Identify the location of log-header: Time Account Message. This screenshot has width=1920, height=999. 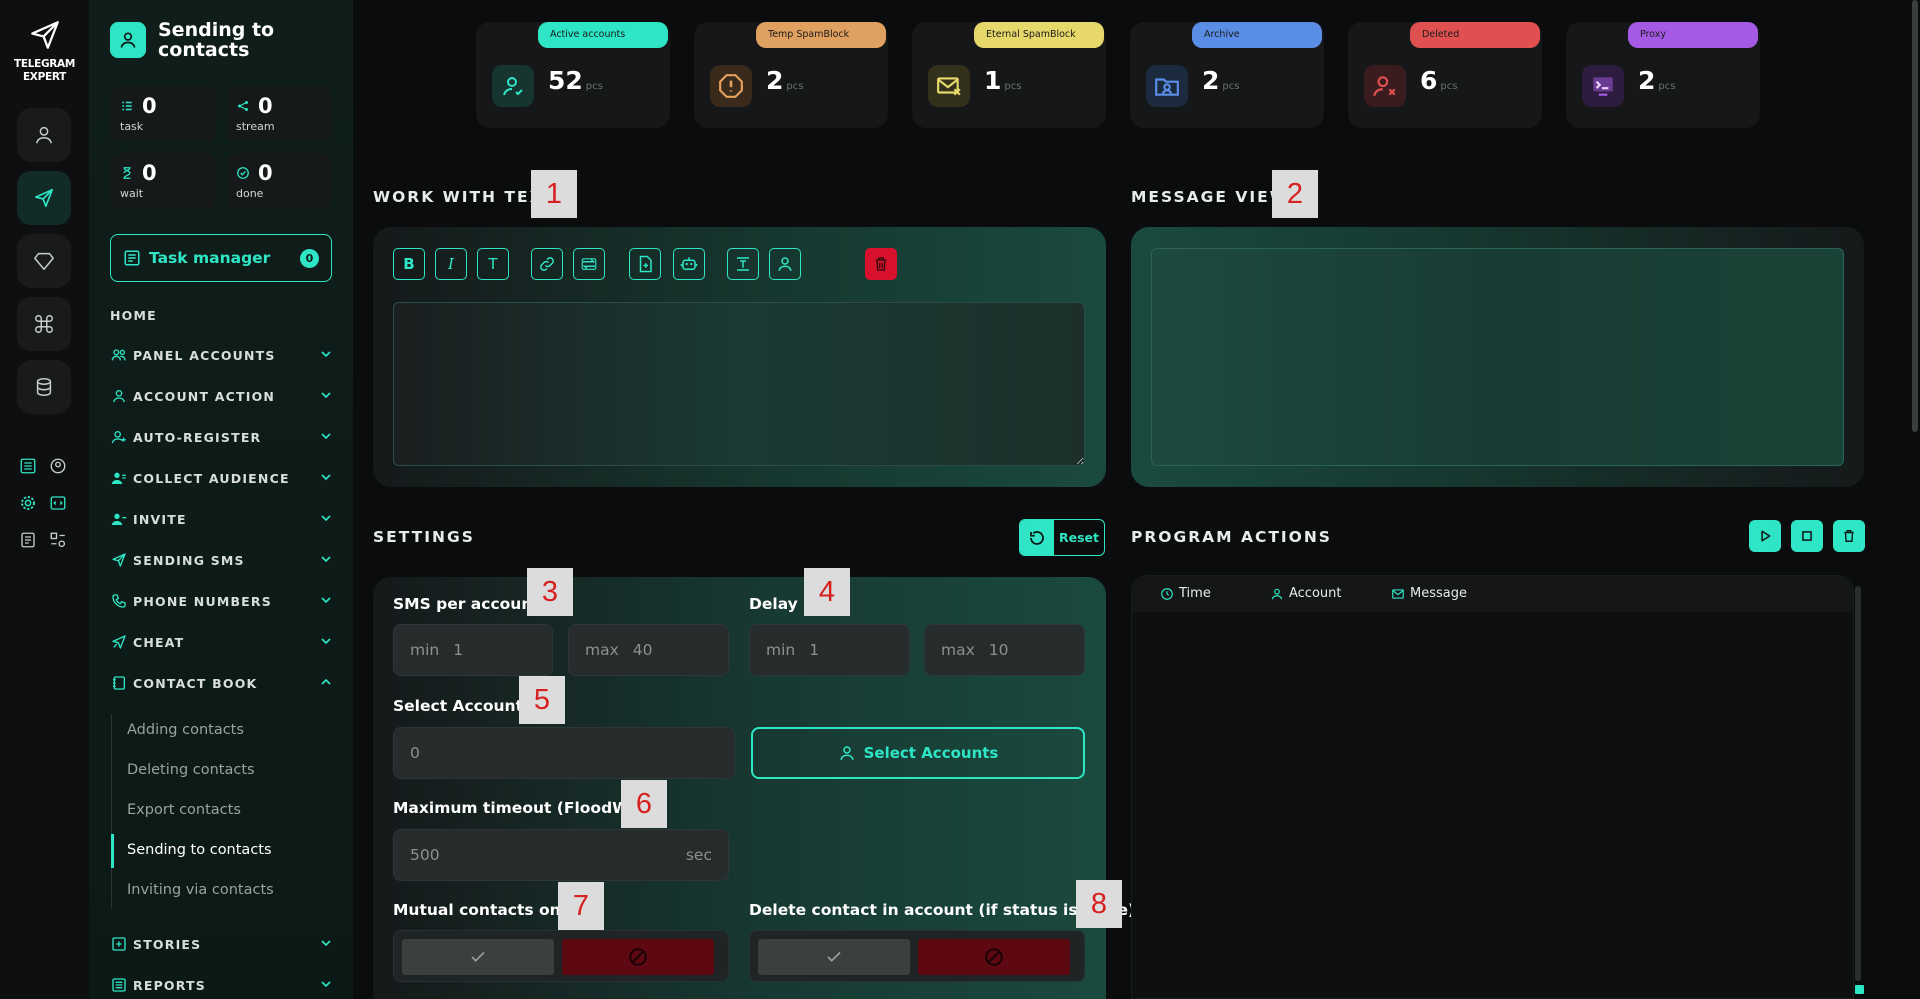
(1492, 594).